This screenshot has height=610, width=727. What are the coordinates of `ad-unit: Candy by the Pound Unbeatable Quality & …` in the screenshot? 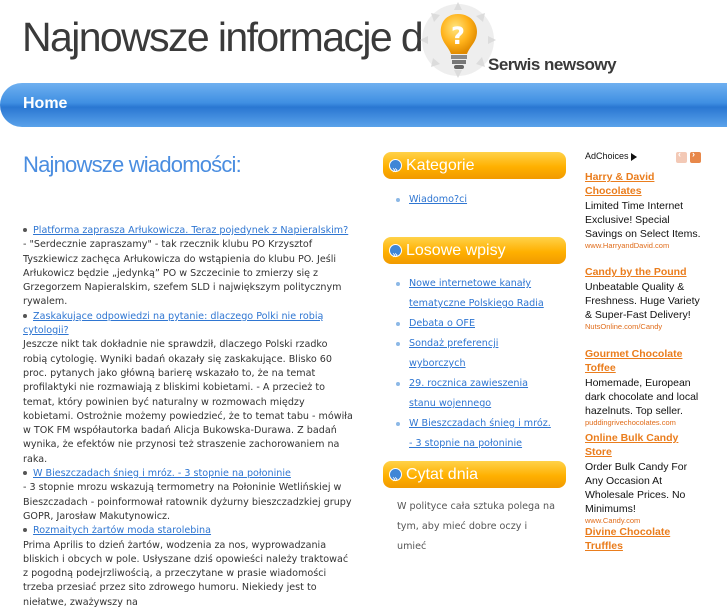 It's located at (646, 298).